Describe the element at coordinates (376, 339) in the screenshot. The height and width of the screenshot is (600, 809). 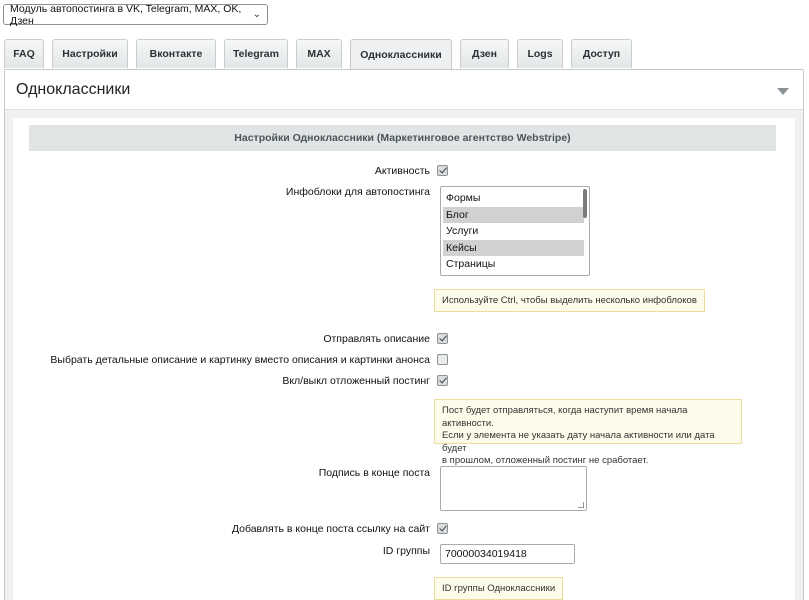
I see `send-description-label: Отправлять описание` at that location.